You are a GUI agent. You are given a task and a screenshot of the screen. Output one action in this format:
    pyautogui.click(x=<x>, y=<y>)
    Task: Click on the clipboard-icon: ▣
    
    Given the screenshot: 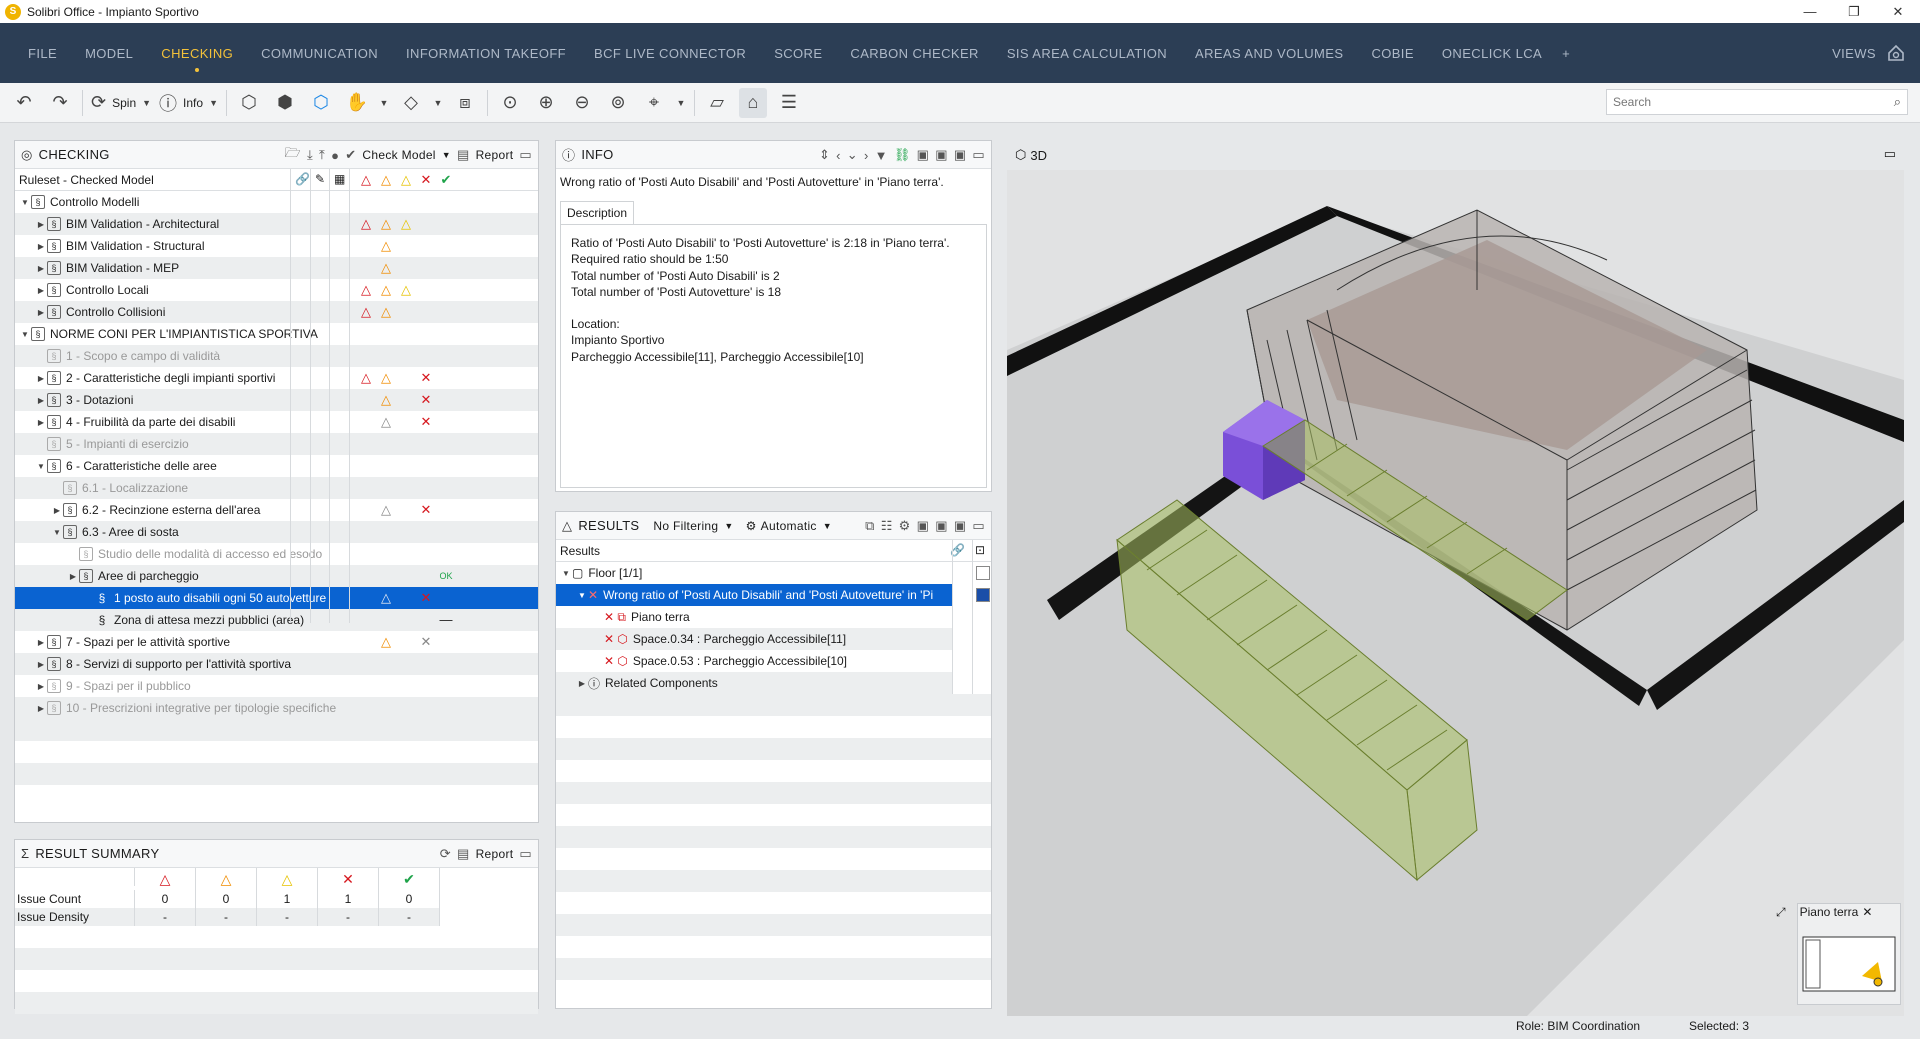 What is the action you would take?
    pyautogui.click(x=923, y=155)
    